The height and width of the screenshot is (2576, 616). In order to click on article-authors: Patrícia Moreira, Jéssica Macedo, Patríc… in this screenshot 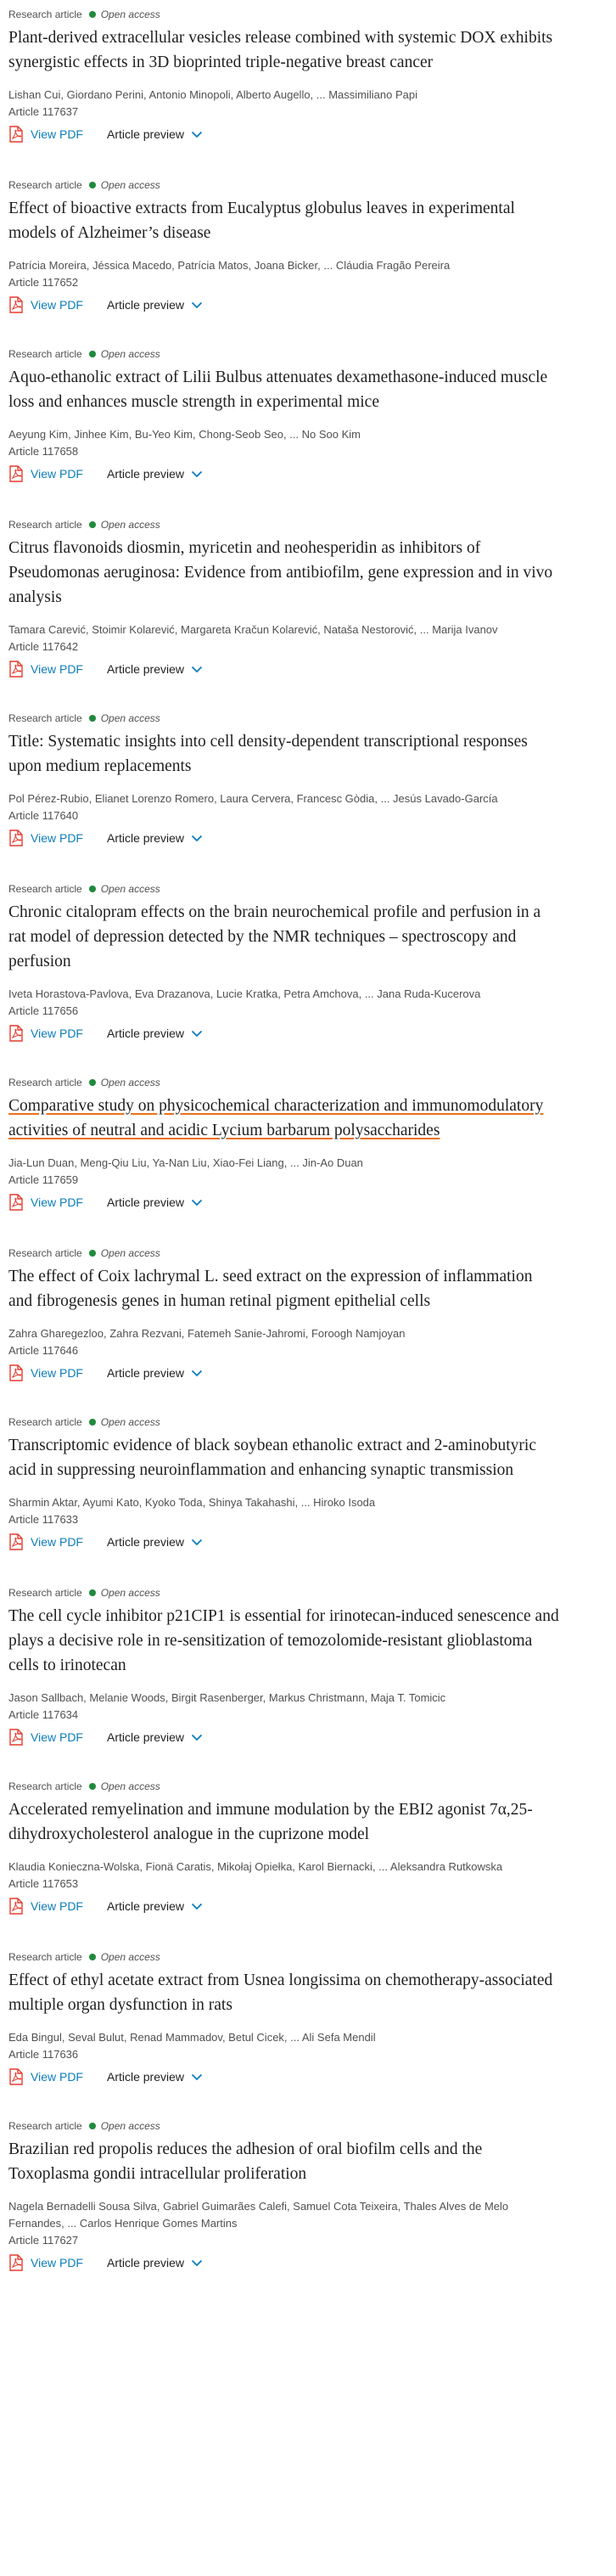, I will do `click(312, 265)`.